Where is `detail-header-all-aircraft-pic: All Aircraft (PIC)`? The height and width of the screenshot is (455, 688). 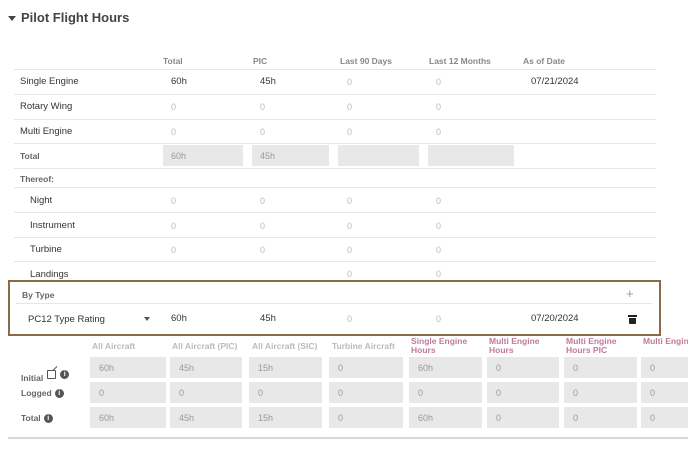
detail-header-all-aircraft-pic: All Aircraft (PIC) is located at coordinates (205, 346).